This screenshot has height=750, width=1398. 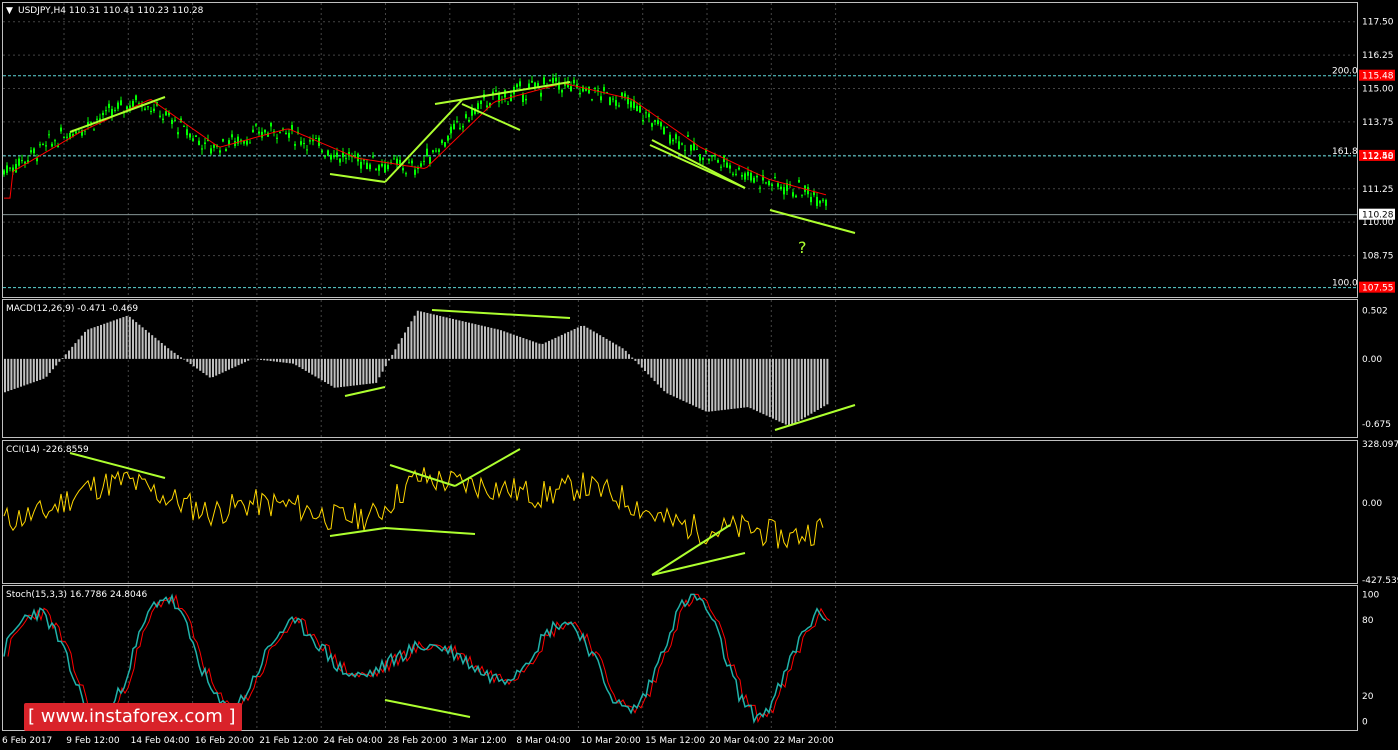 What do you see at coordinates (1378, 123) in the screenshot?
I see `price-tick-label: 113.75` at bounding box center [1378, 123].